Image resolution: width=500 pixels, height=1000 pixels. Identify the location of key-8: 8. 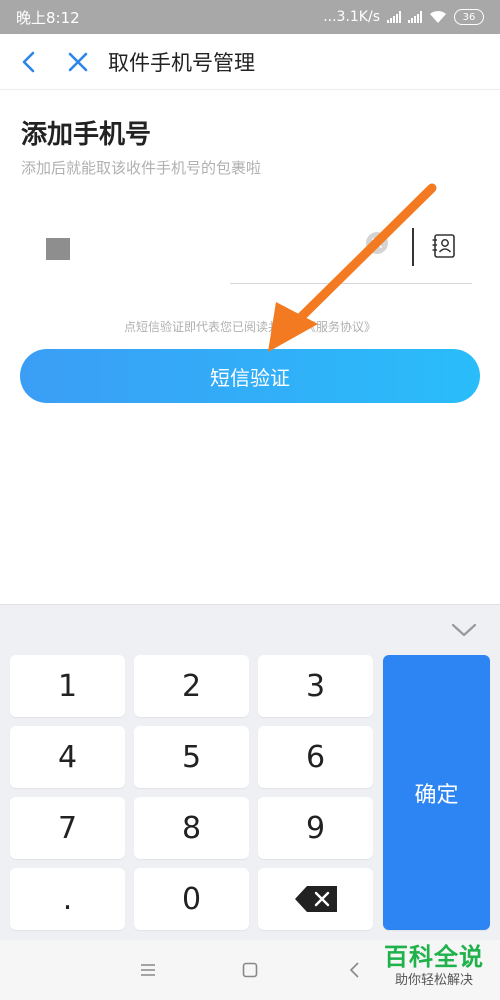
(191, 828).